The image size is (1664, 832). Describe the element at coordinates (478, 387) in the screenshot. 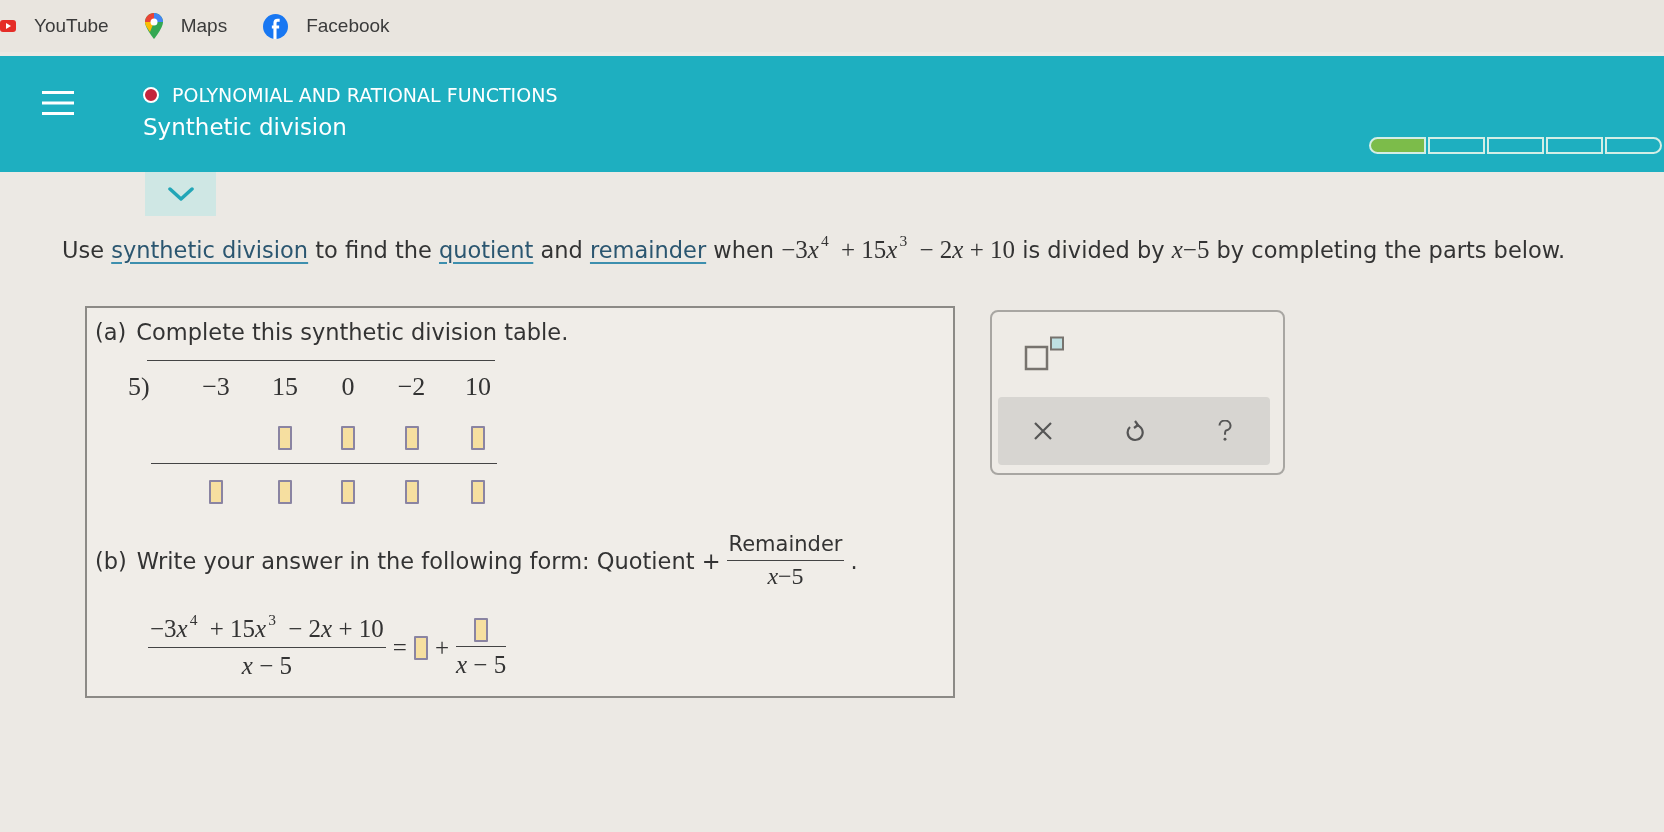

I see `coefficient-text: 10` at that location.